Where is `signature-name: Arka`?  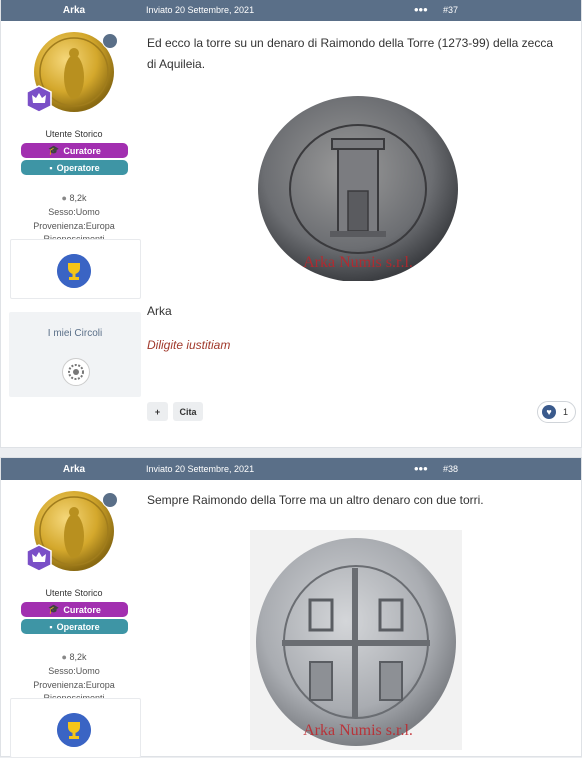 signature-name: Arka is located at coordinates (159, 311).